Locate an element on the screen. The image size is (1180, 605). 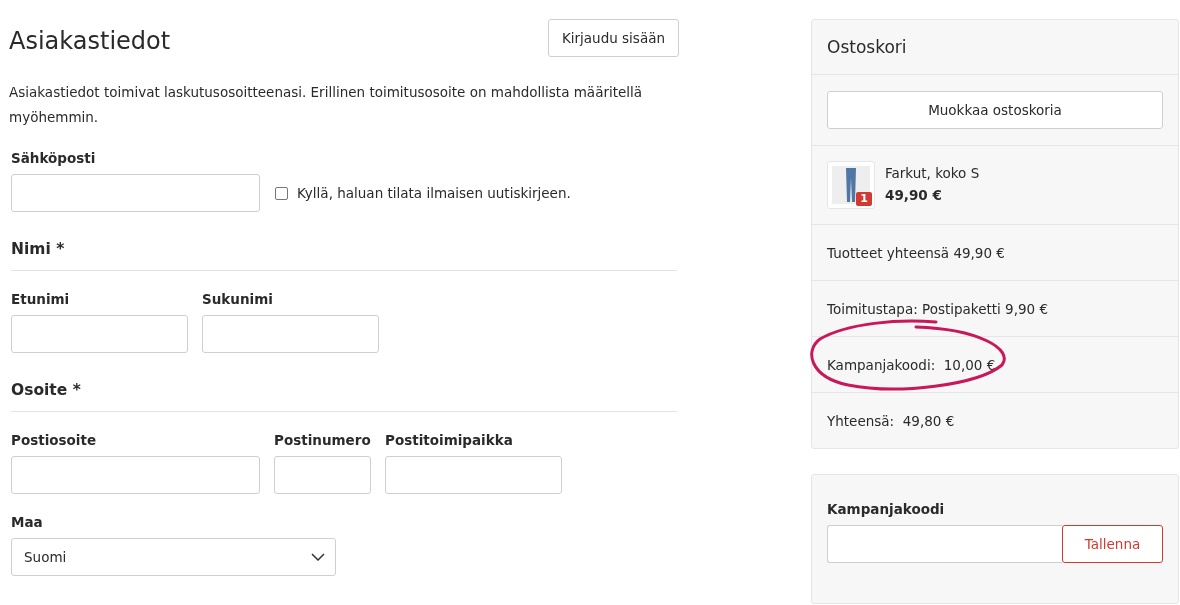
login-button: Kirjaudu sisään is located at coordinates (613, 38).